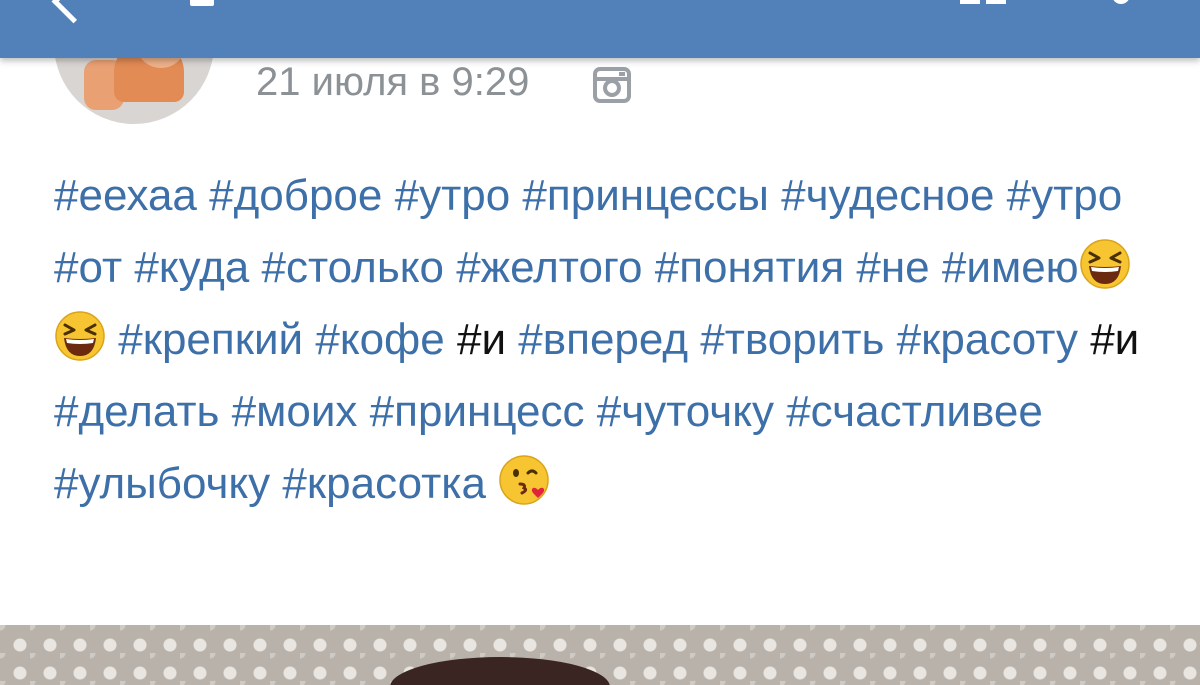  Describe the element at coordinates (792, 339) in the screenshot. I see `hashtag-link: #творить` at that location.